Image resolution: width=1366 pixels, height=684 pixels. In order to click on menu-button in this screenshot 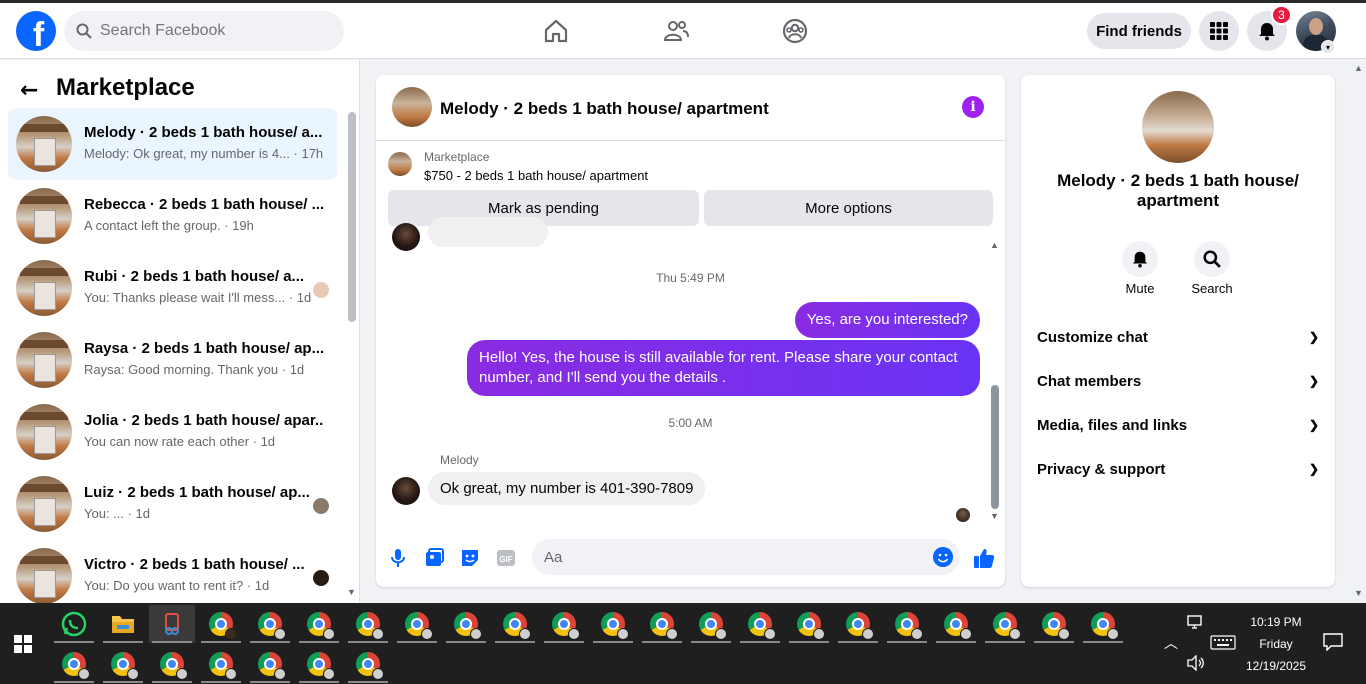, I will do `click(1219, 31)`.